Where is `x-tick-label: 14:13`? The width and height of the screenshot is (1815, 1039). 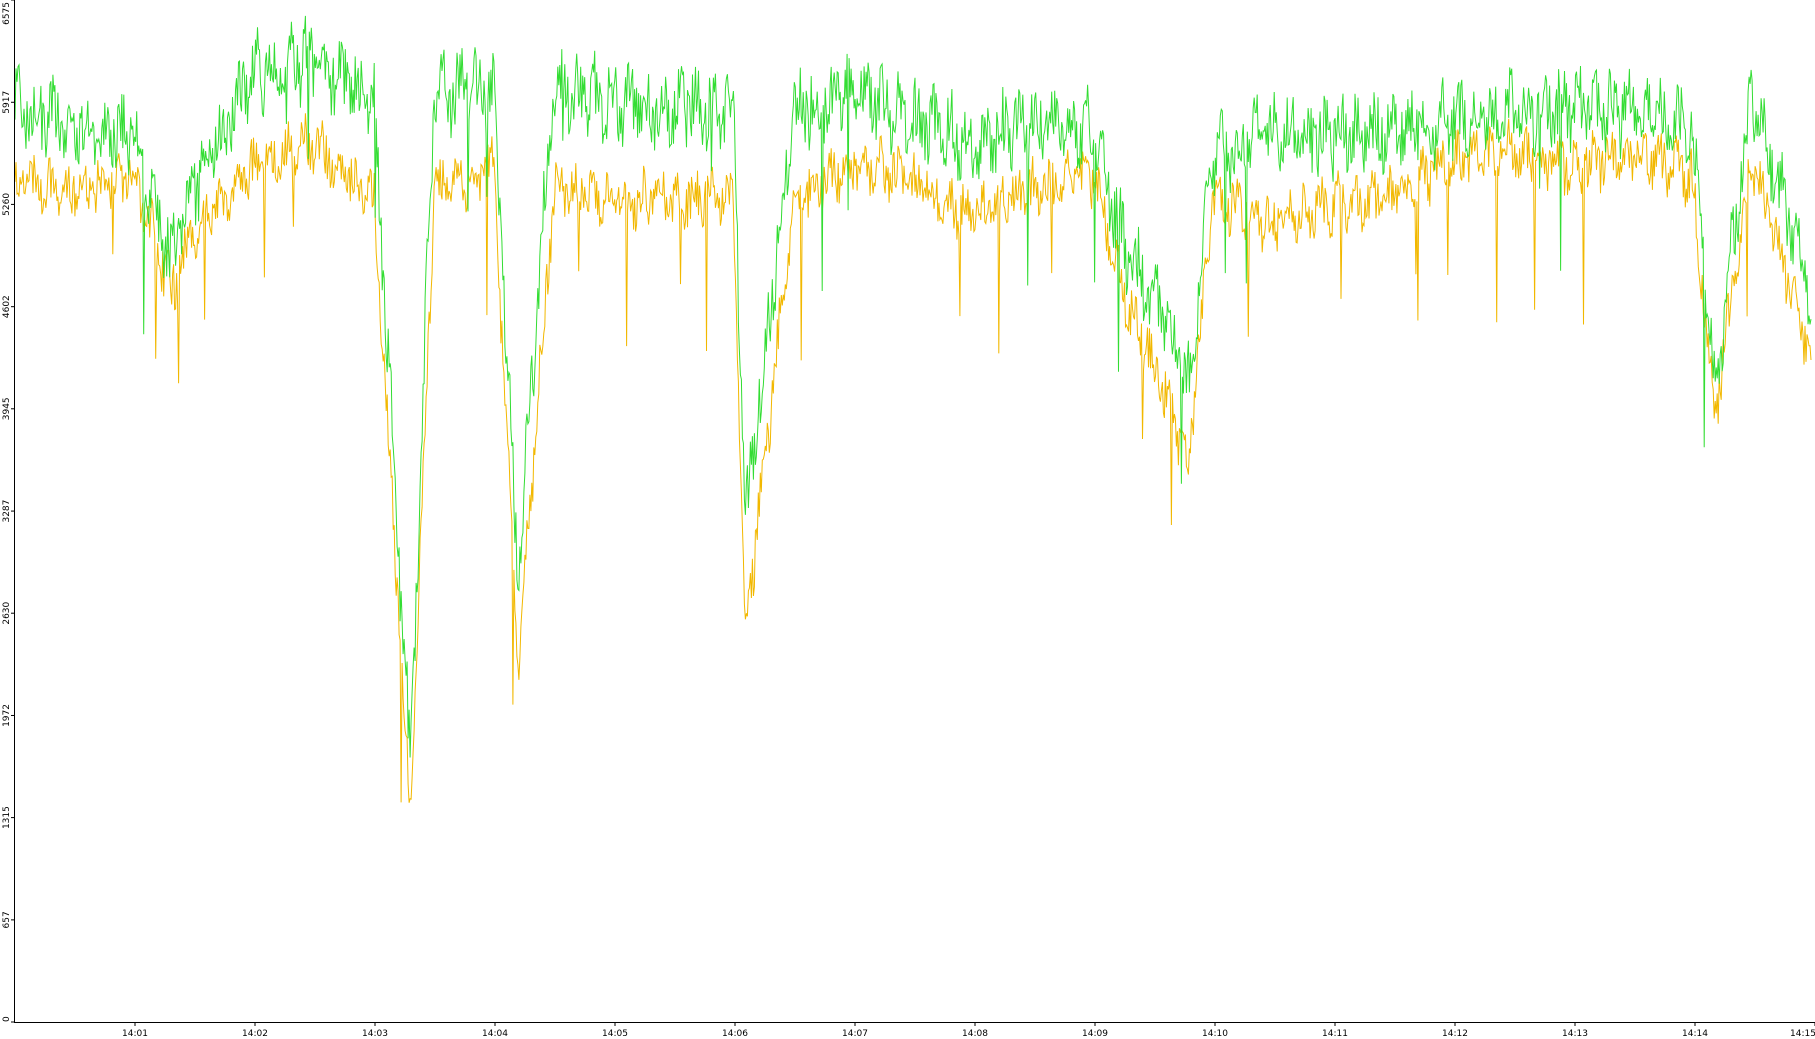 x-tick-label: 14:13 is located at coordinates (1575, 1034).